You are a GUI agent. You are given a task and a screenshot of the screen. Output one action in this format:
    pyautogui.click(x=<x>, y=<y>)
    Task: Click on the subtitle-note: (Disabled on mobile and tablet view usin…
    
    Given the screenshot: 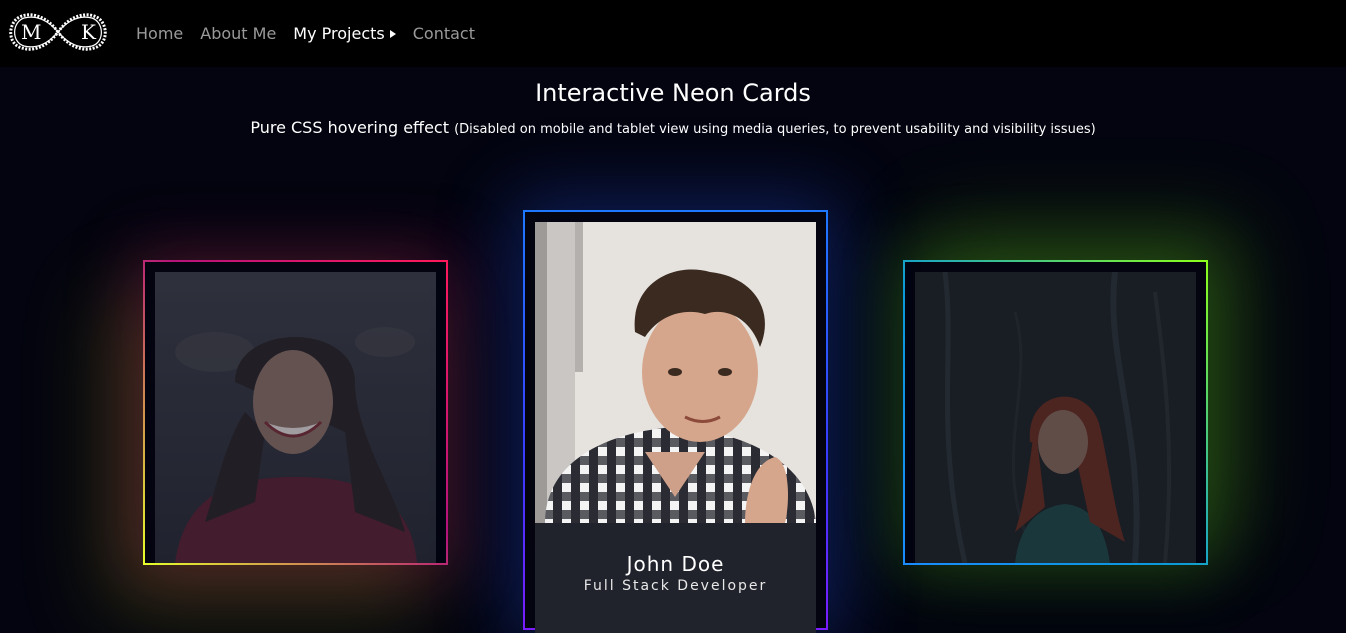 What is the action you would take?
    pyautogui.click(x=775, y=129)
    